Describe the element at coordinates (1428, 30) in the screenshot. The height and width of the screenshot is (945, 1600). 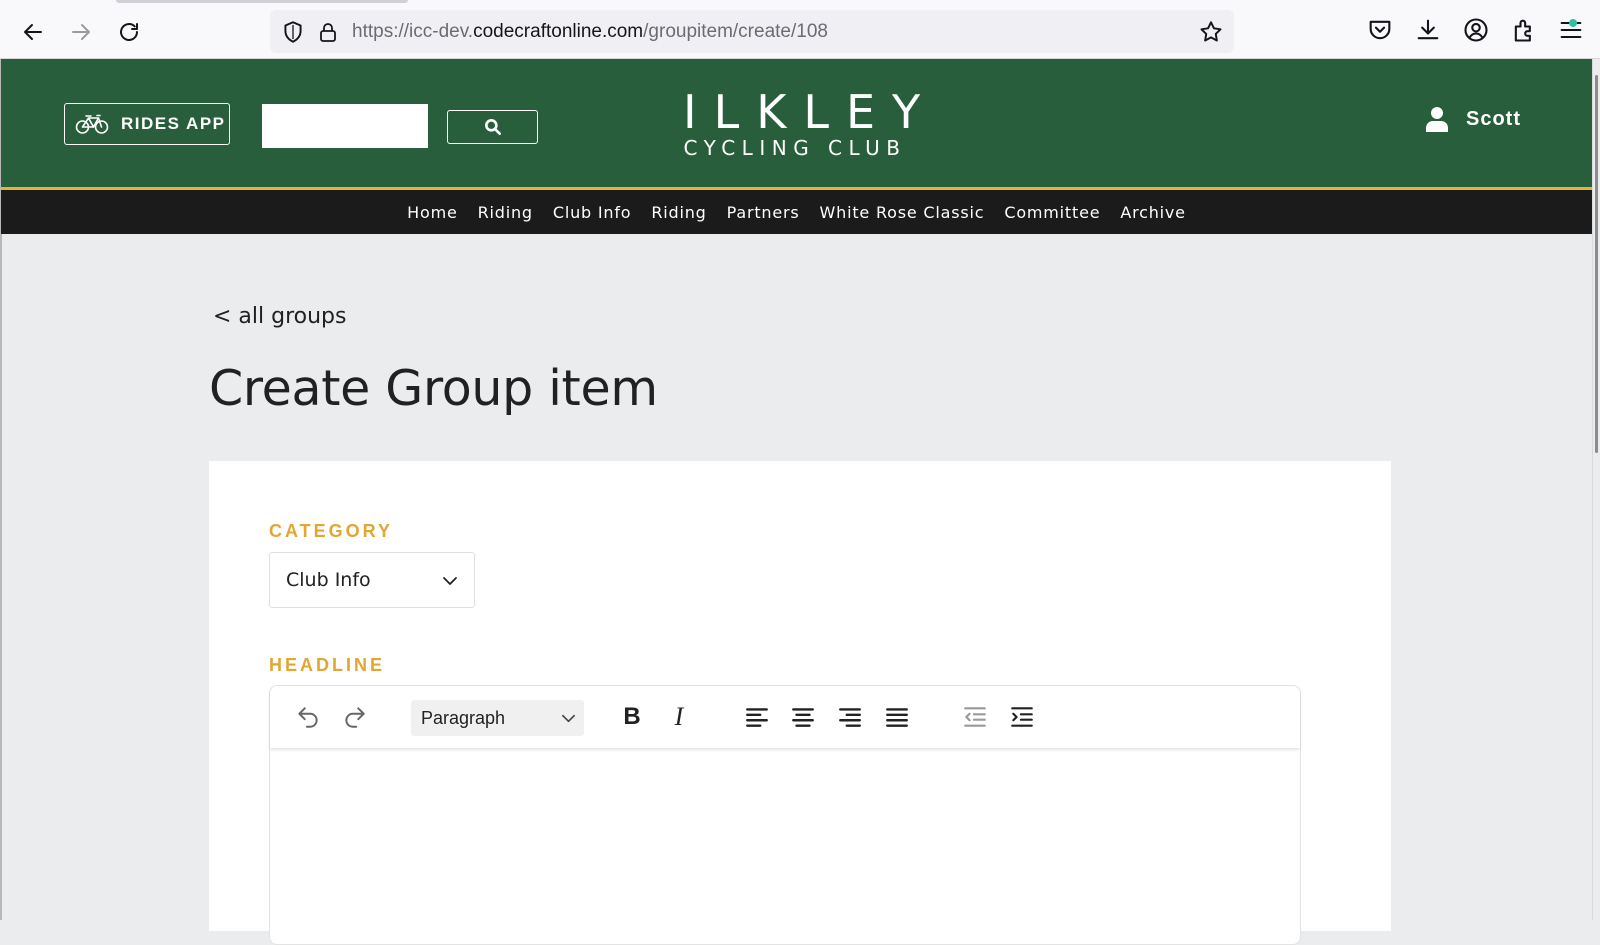
I see `download-icon` at that location.